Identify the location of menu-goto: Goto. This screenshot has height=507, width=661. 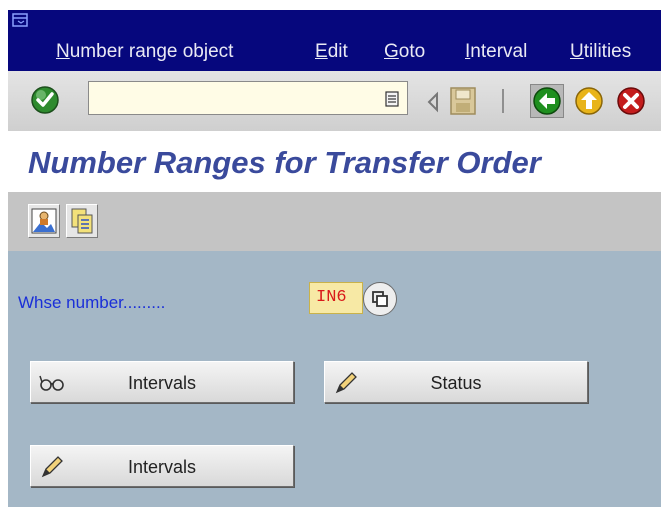
(404, 52).